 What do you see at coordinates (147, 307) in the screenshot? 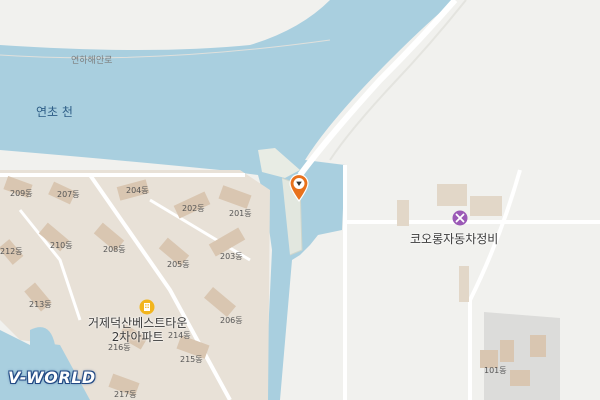
I see `apartment-icon` at bounding box center [147, 307].